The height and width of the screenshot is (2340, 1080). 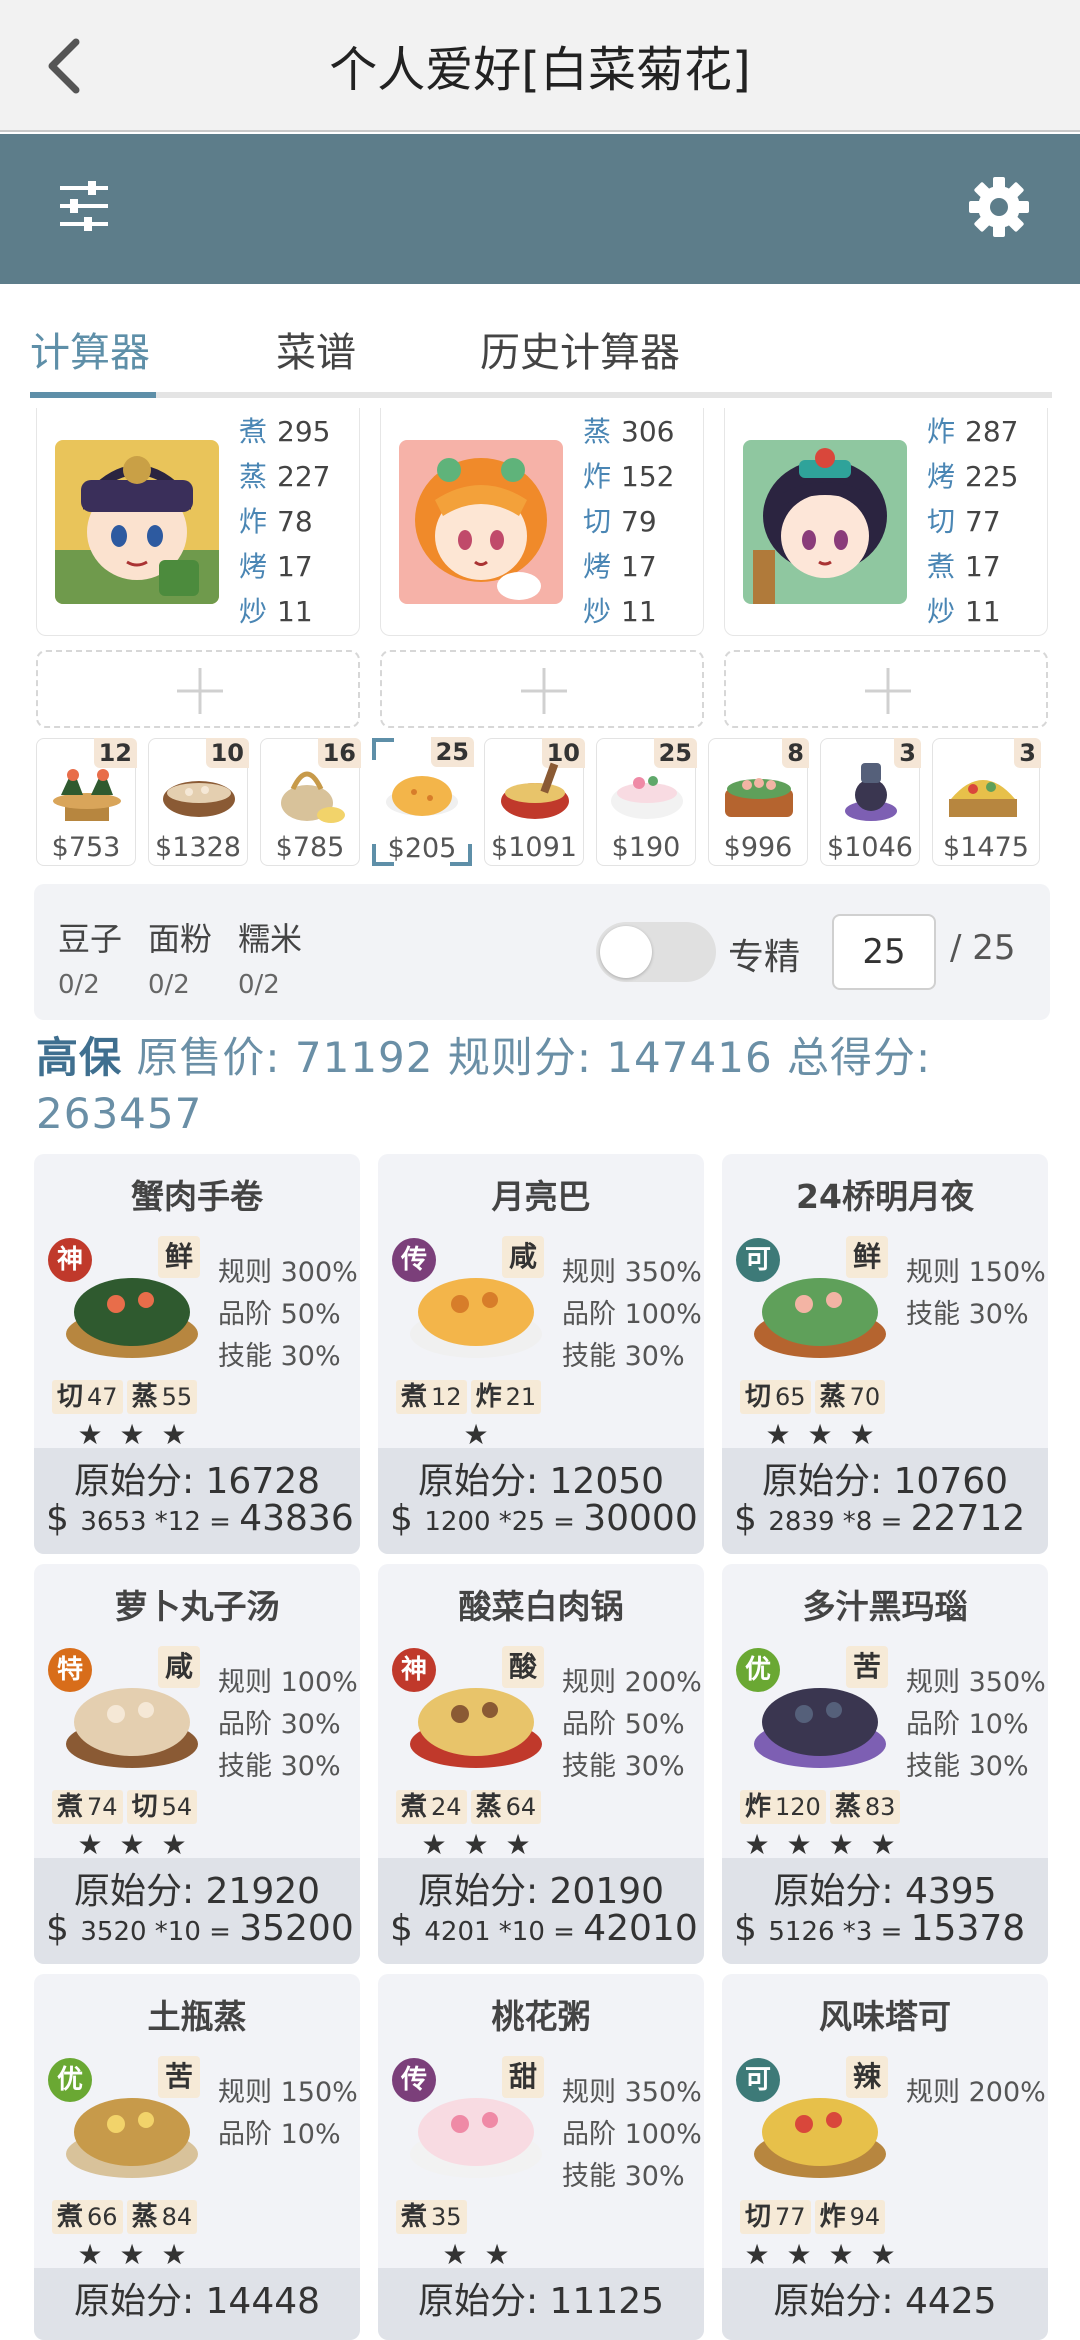 I want to click on sauerkraut-pot-icon, so click(x=535, y=790).